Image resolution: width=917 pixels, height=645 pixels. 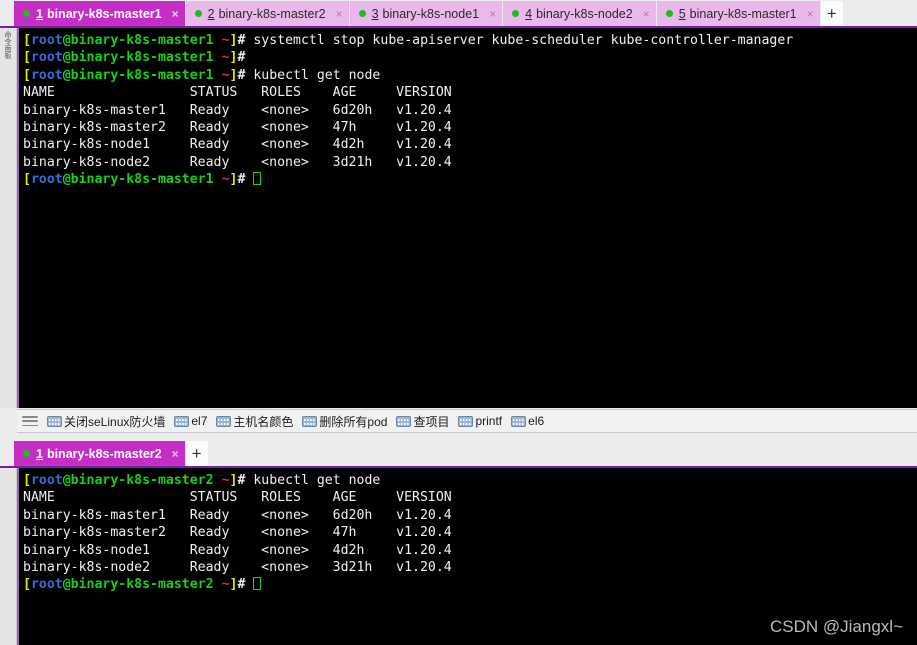 I want to click on tab-bar-right-filler, so click(x=879, y=13).